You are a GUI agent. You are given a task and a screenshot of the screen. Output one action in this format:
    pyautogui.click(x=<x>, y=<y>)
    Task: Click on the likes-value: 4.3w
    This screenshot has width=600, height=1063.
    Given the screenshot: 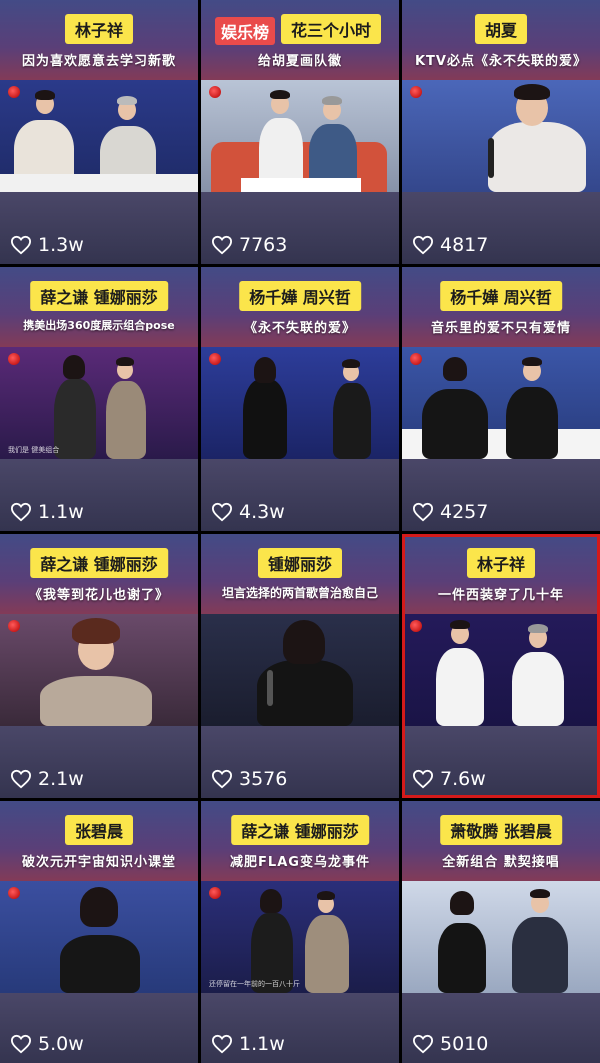 What is the action you would take?
    pyautogui.click(x=262, y=512)
    